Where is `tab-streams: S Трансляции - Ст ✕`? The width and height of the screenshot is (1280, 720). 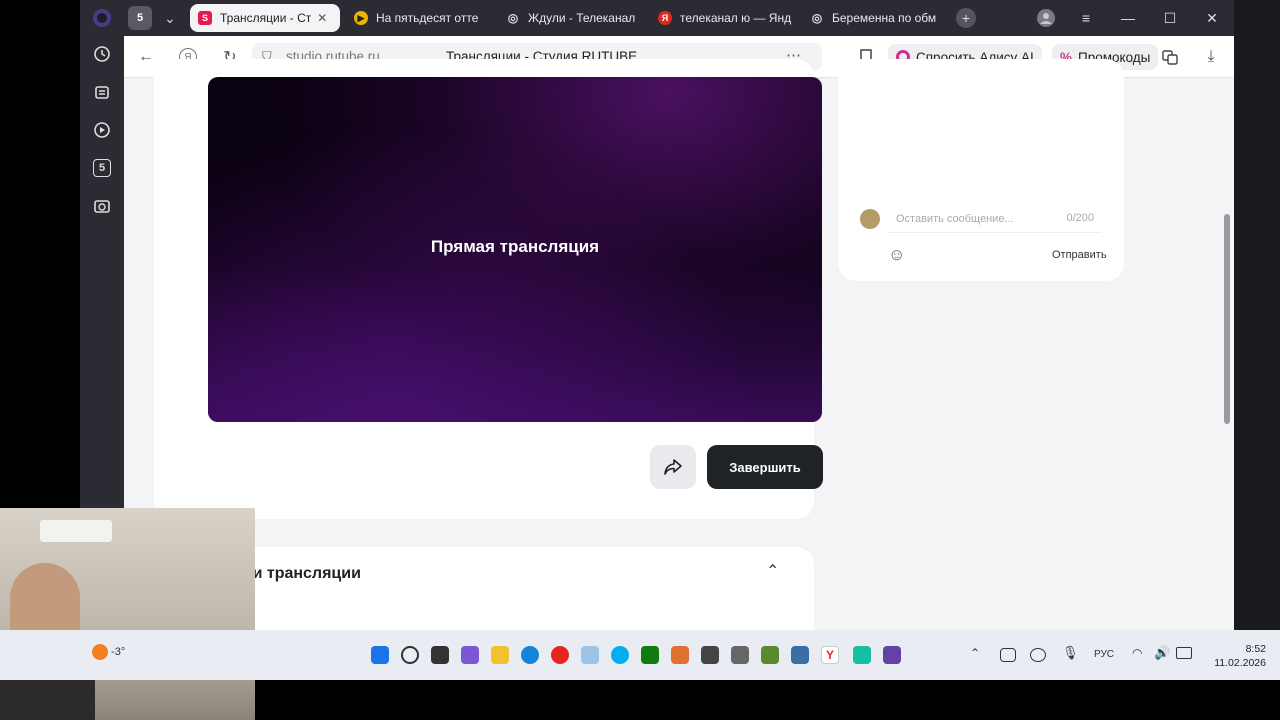 tab-streams: S Трансляции - Ст ✕ is located at coordinates (265, 18).